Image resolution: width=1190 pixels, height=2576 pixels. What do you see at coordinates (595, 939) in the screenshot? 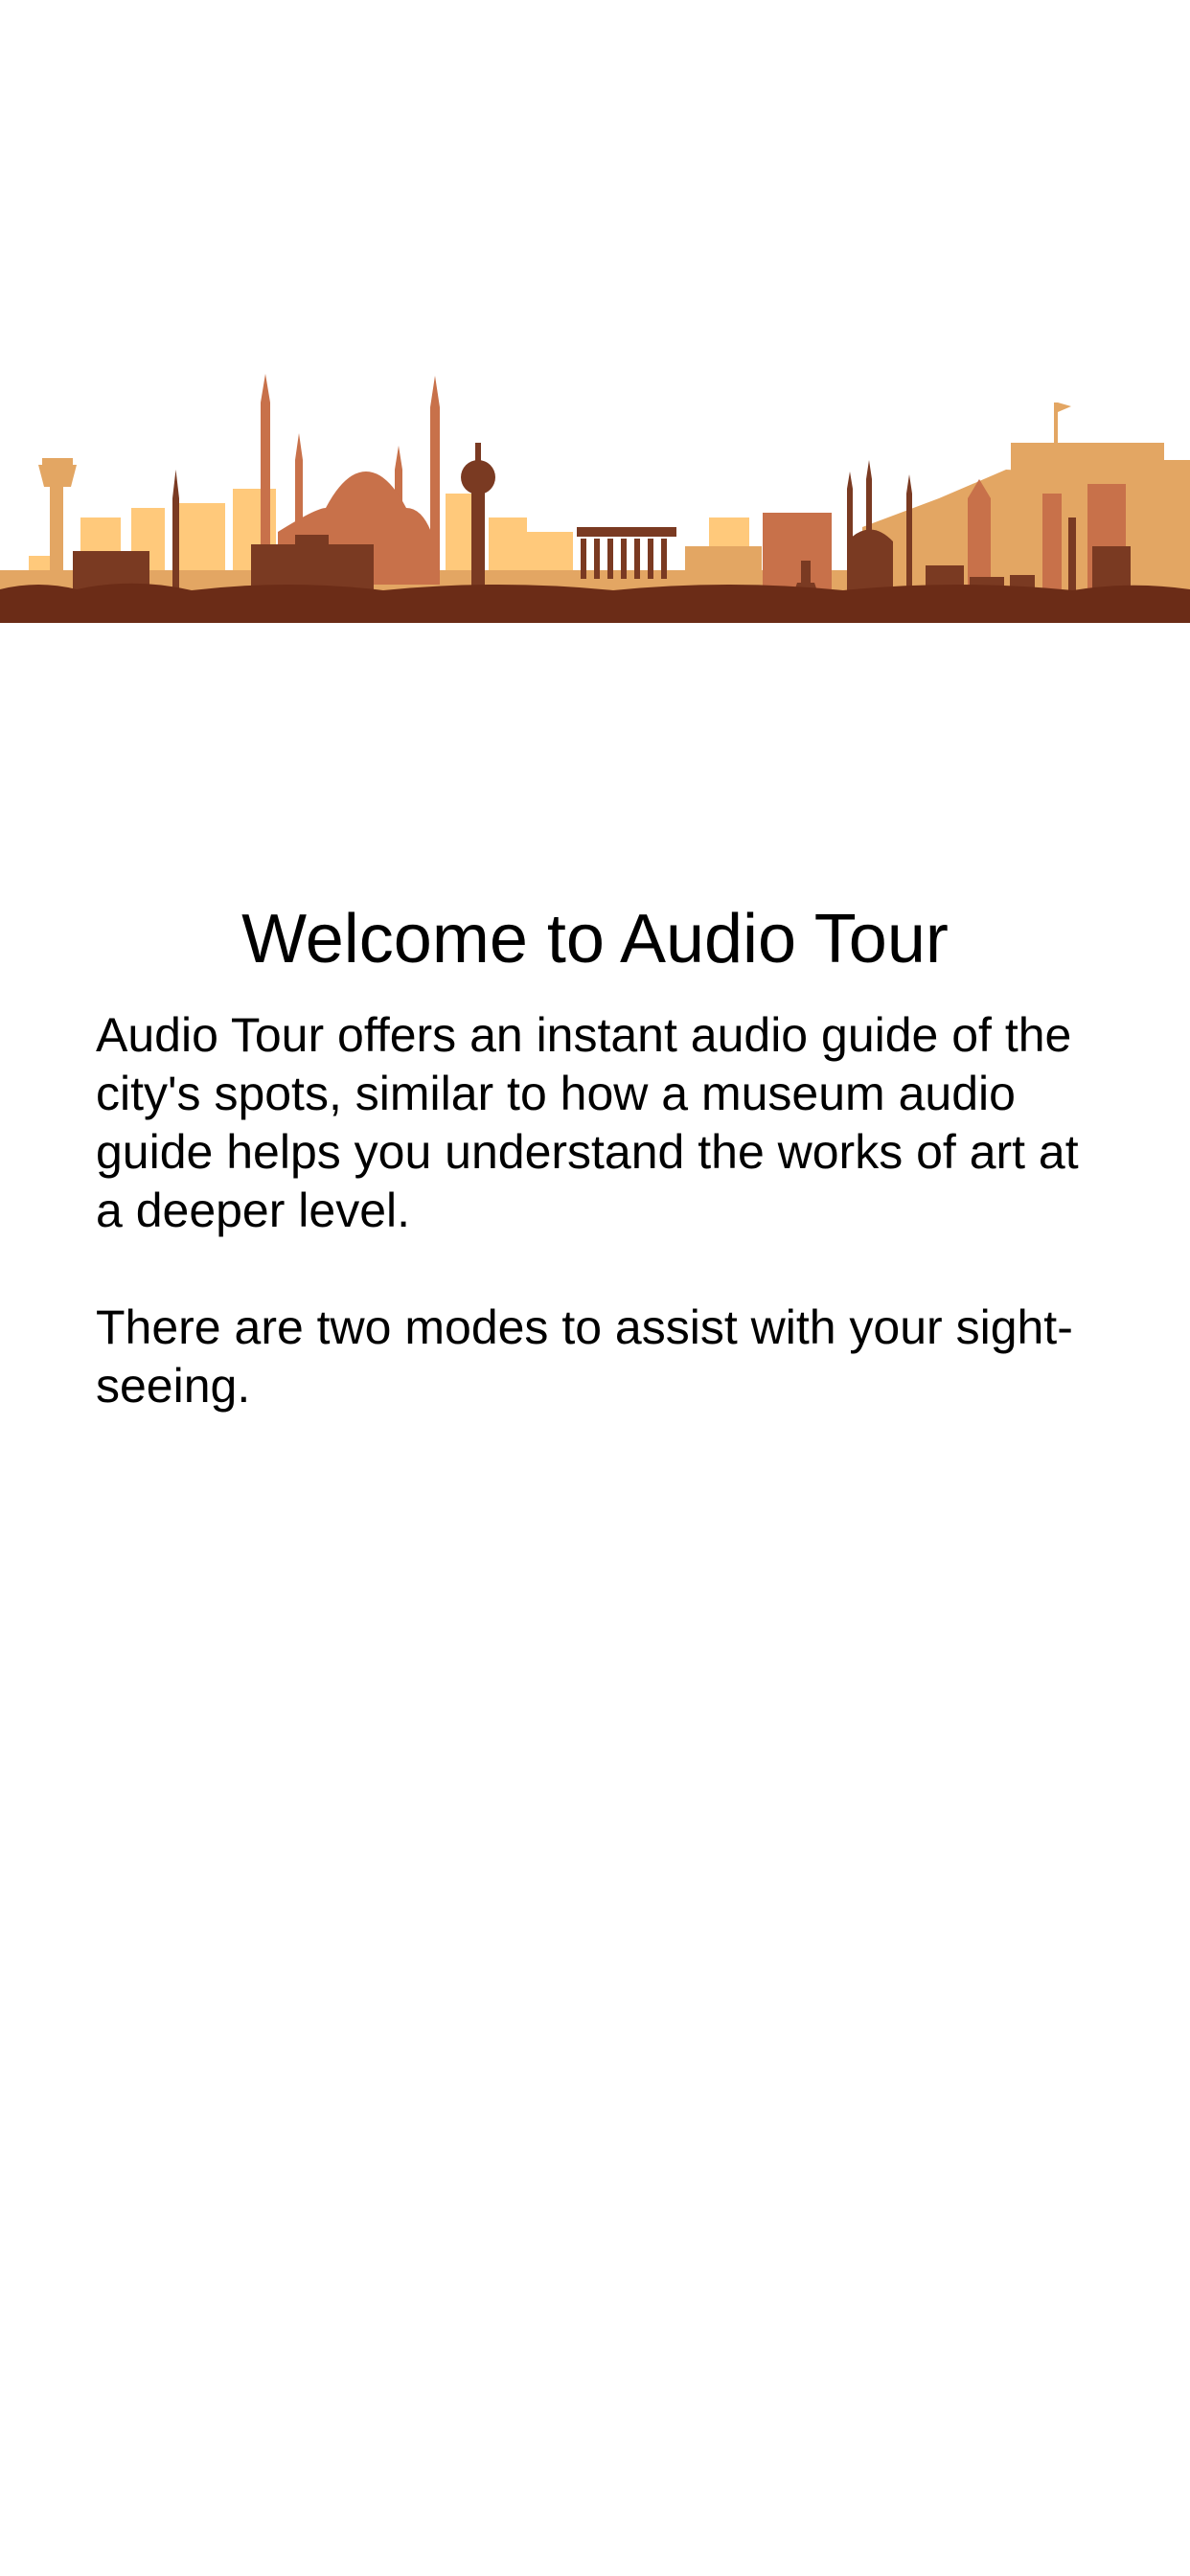
I see `welcome-title: Welcome to Audio Tour` at bounding box center [595, 939].